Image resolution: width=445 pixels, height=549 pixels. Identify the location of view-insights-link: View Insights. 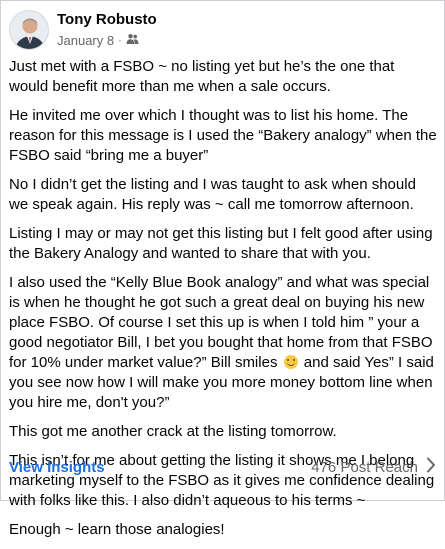
(57, 467).